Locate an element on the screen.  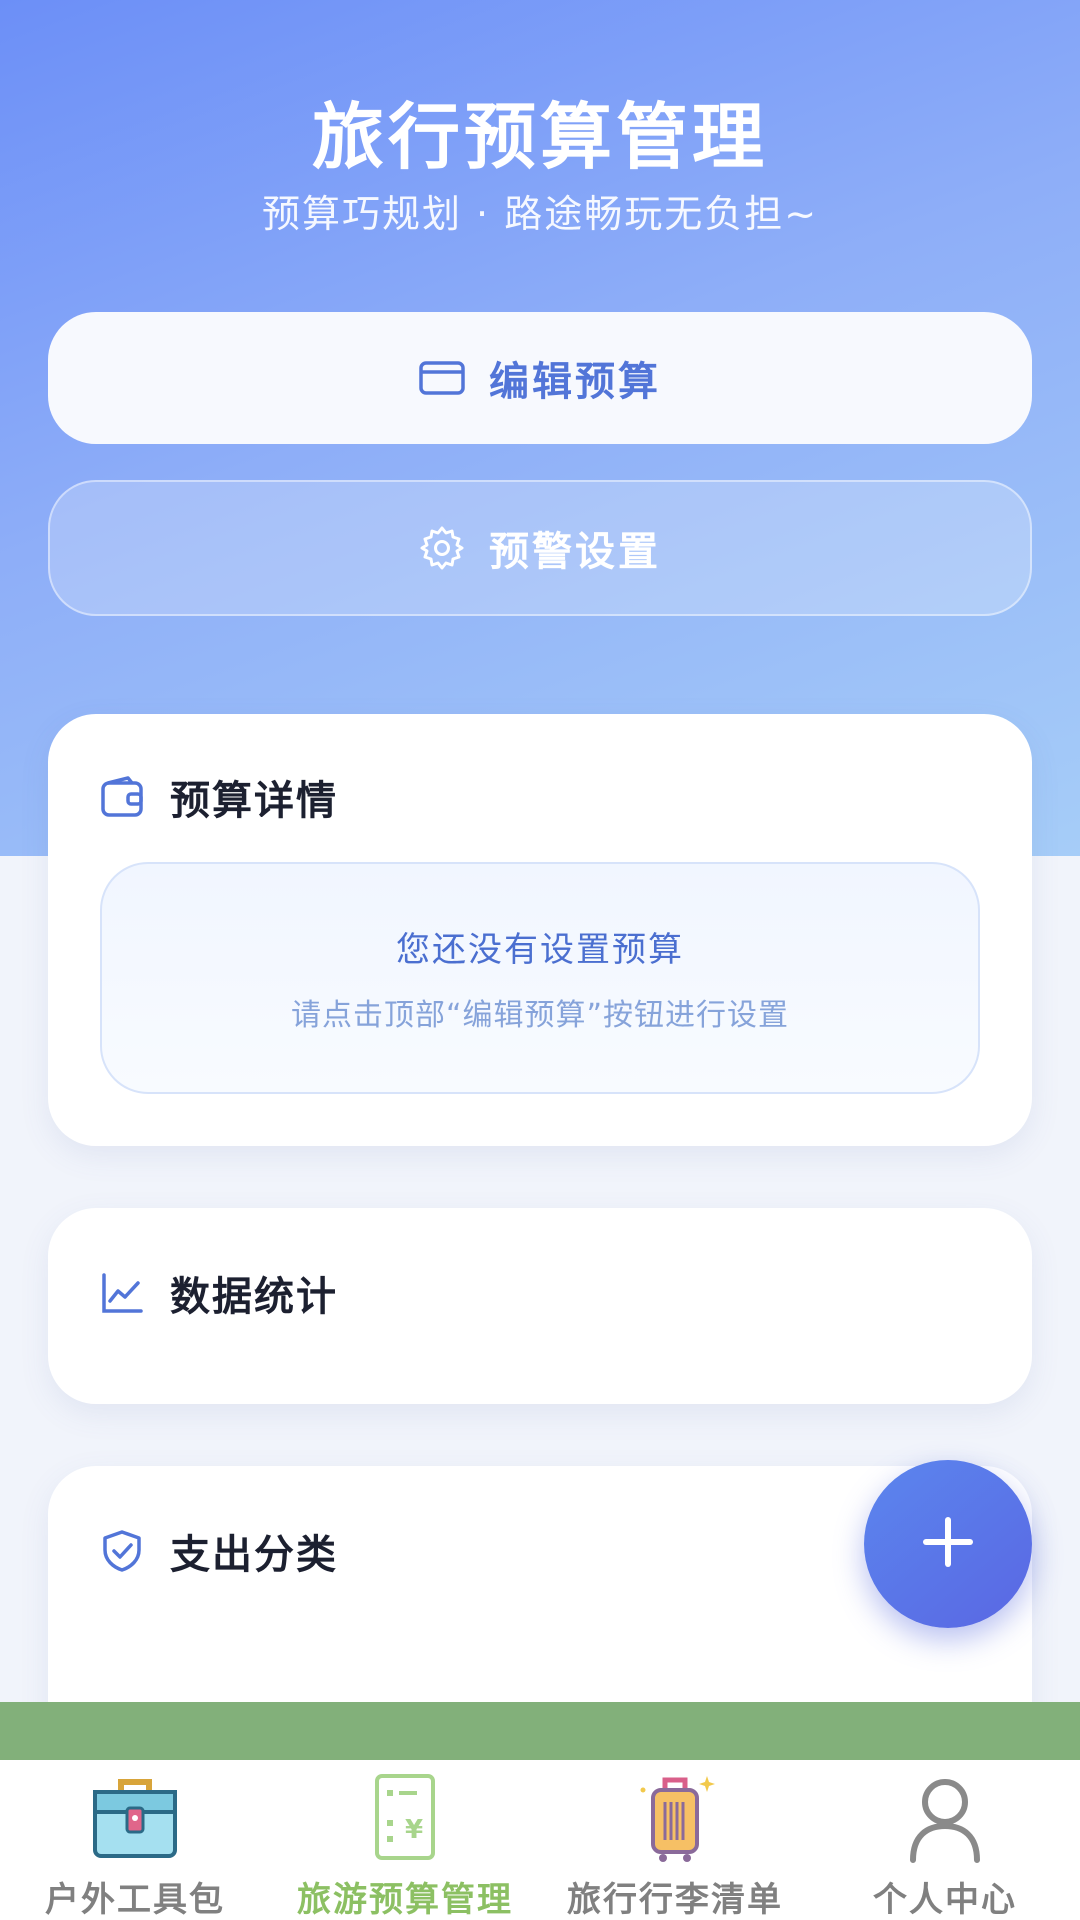
page-title: 旅行预算管理 is located at coordinates (539, 137).